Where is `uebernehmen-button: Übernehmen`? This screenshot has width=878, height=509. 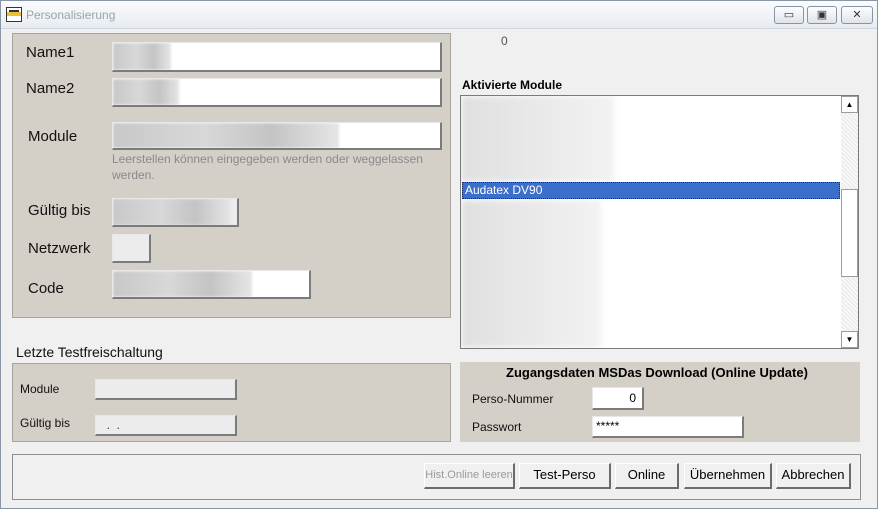
uebernehmen-button: Übernehmen is located at coordinates (728, 476).